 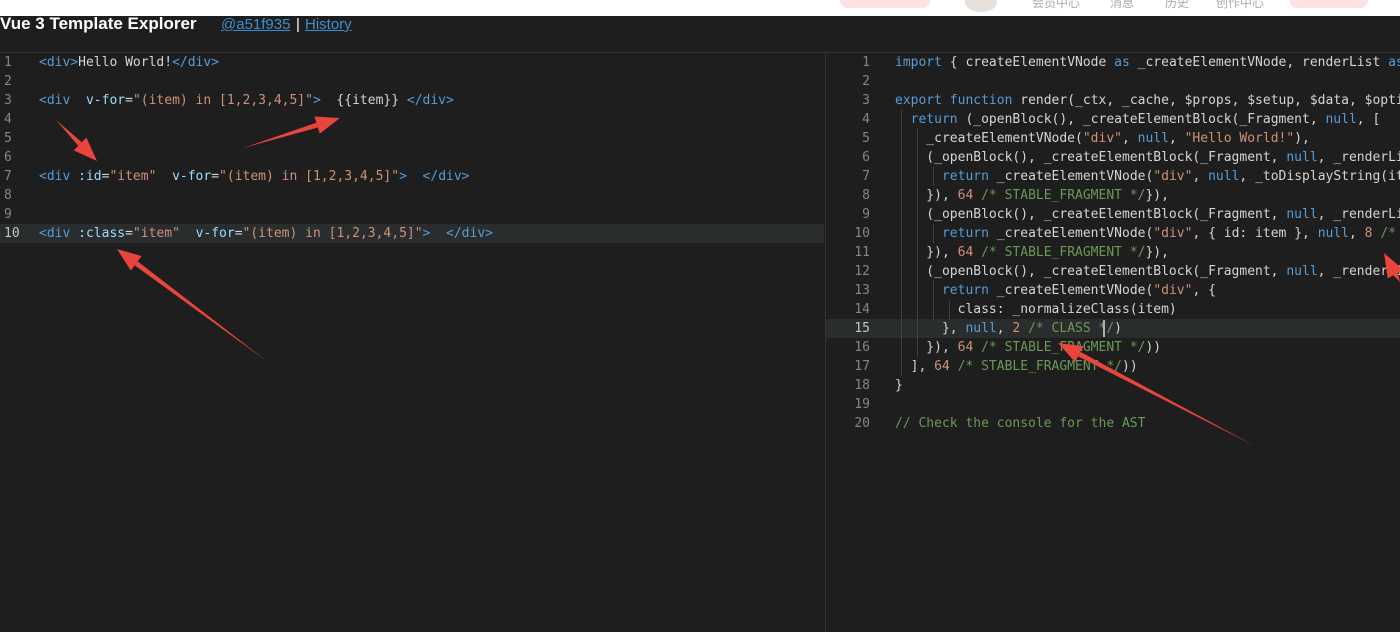 What do you see at coordinates (1063, 347) in the screenshot?
I see `code-token: /* STABLE_FRAGMENT */` at bounding box center [1063, 347].